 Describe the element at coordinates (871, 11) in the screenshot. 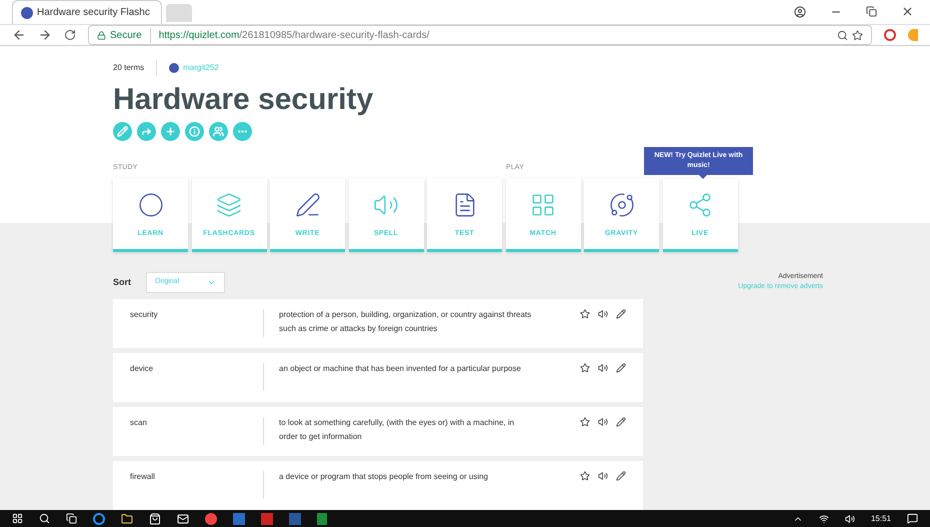

I see `restore-icon` at that location.